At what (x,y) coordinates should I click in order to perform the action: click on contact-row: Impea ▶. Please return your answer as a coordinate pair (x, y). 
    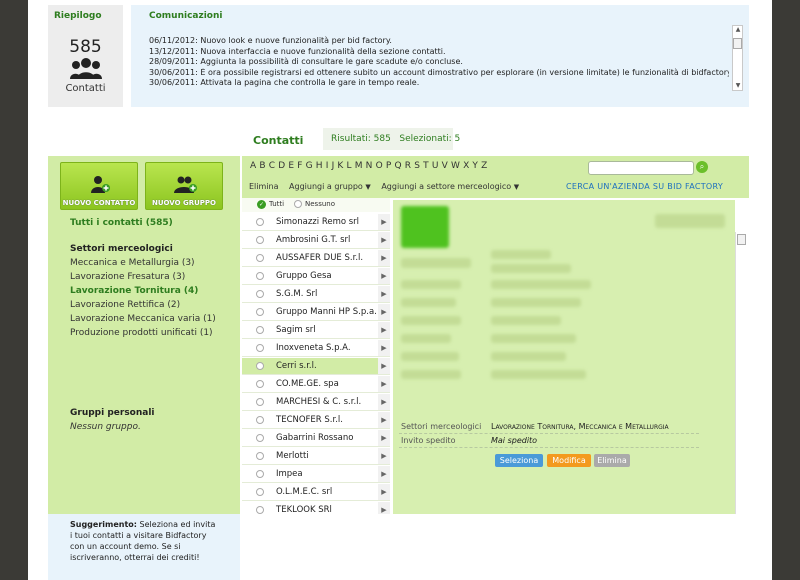
    Looking at the image, I should click on (316, 474).